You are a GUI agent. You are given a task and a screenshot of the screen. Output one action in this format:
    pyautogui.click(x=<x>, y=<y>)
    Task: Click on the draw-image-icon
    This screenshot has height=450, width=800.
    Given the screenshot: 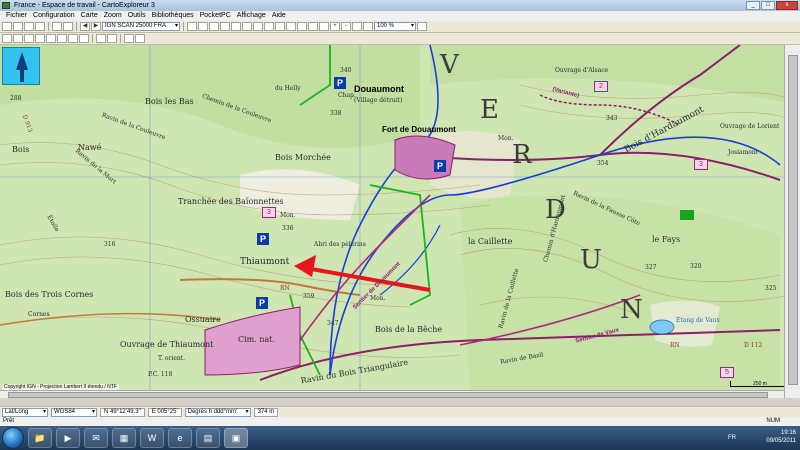 What is the action you would take?
    pyautogui.click(x=84, y=38)
    